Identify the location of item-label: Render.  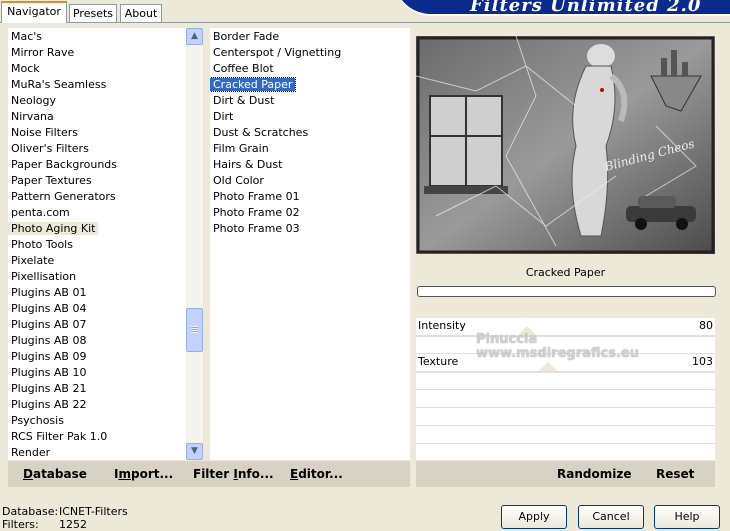
(31, 452).